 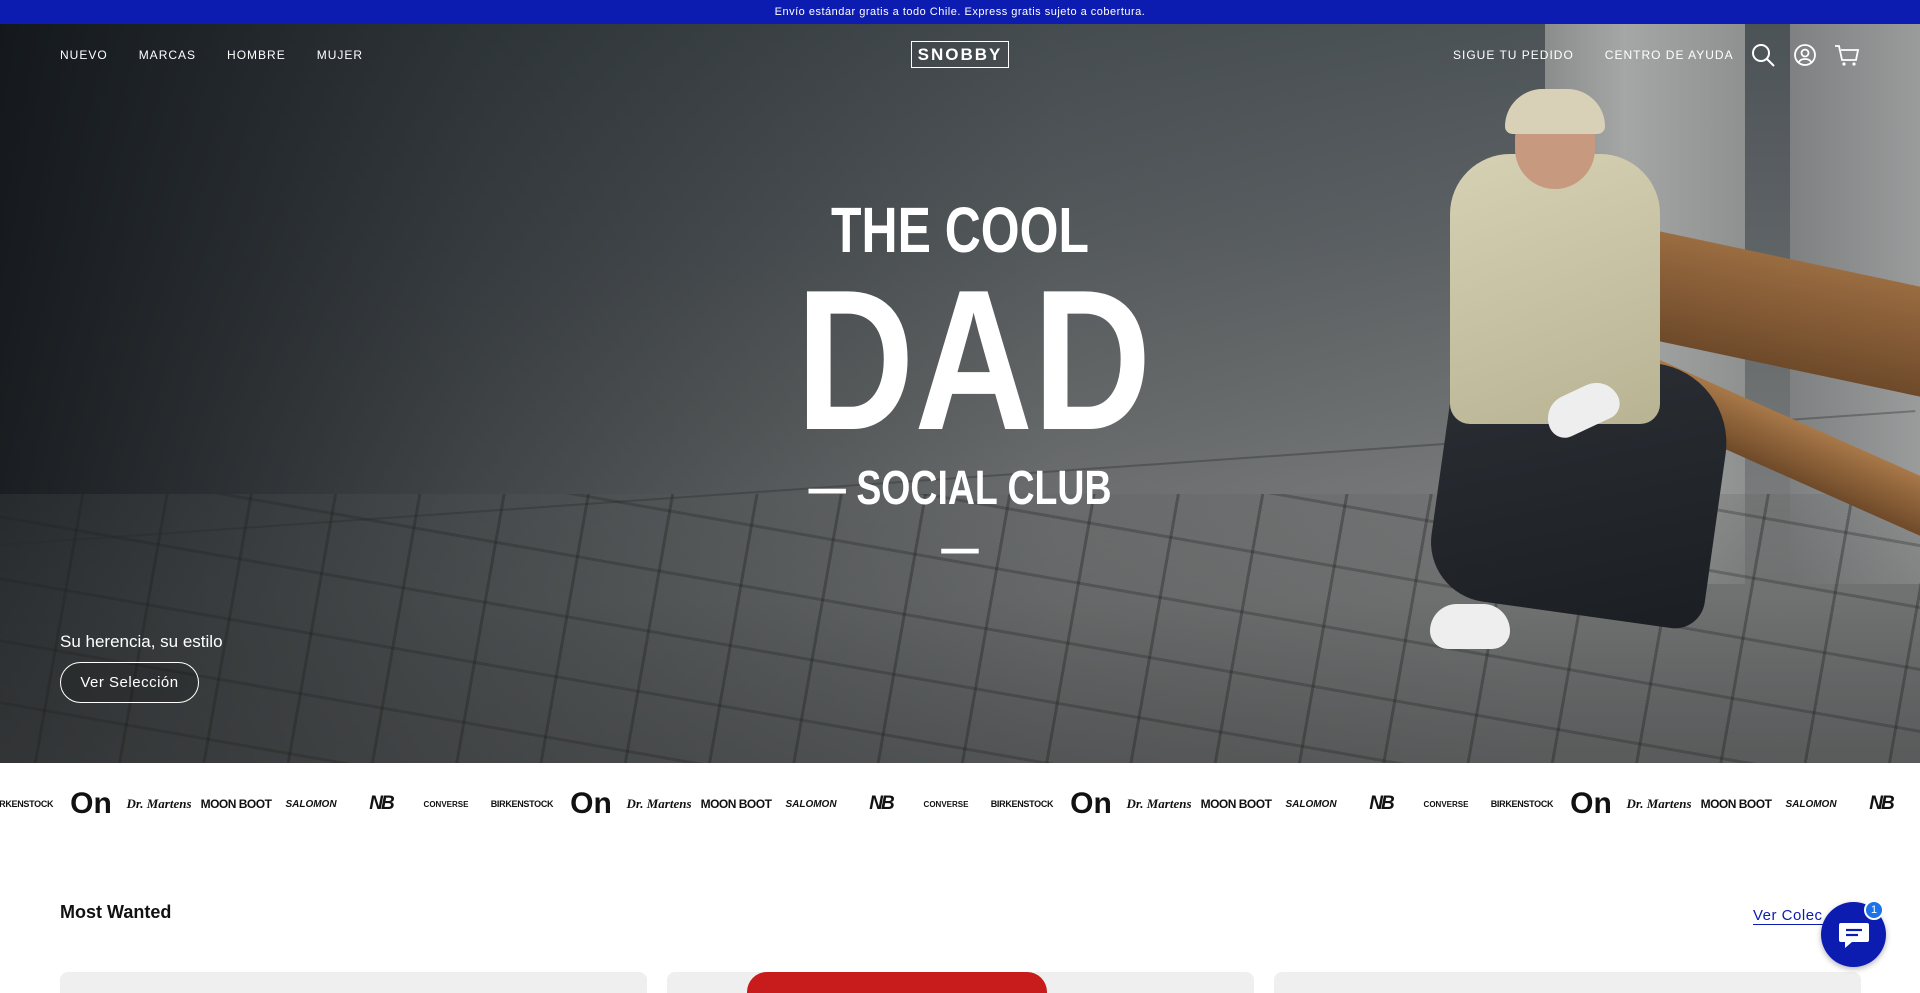 I want to click on hero-line-2: DAD, so click(x=974, y=360).